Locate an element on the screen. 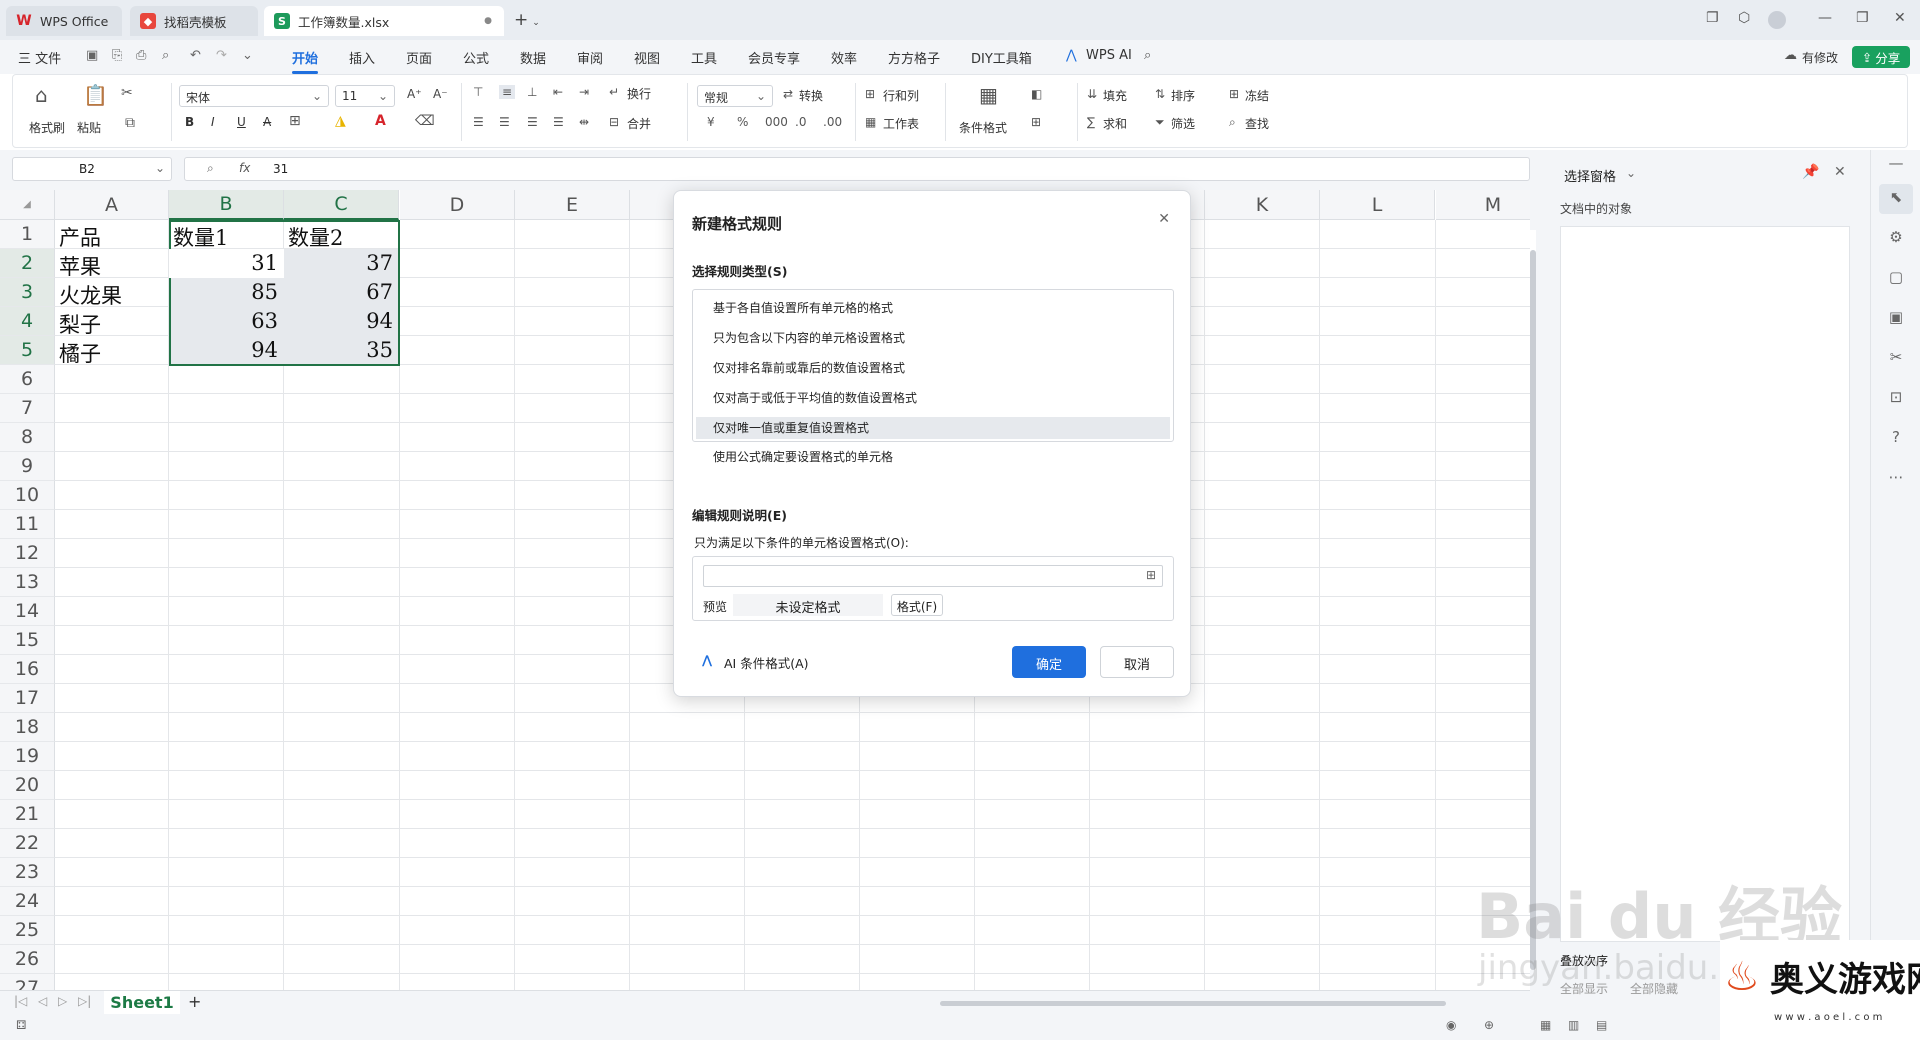 This screenshot has height=1040, width=1920. page-break-icon: ▤ is located at coordinates (1601, 1025).